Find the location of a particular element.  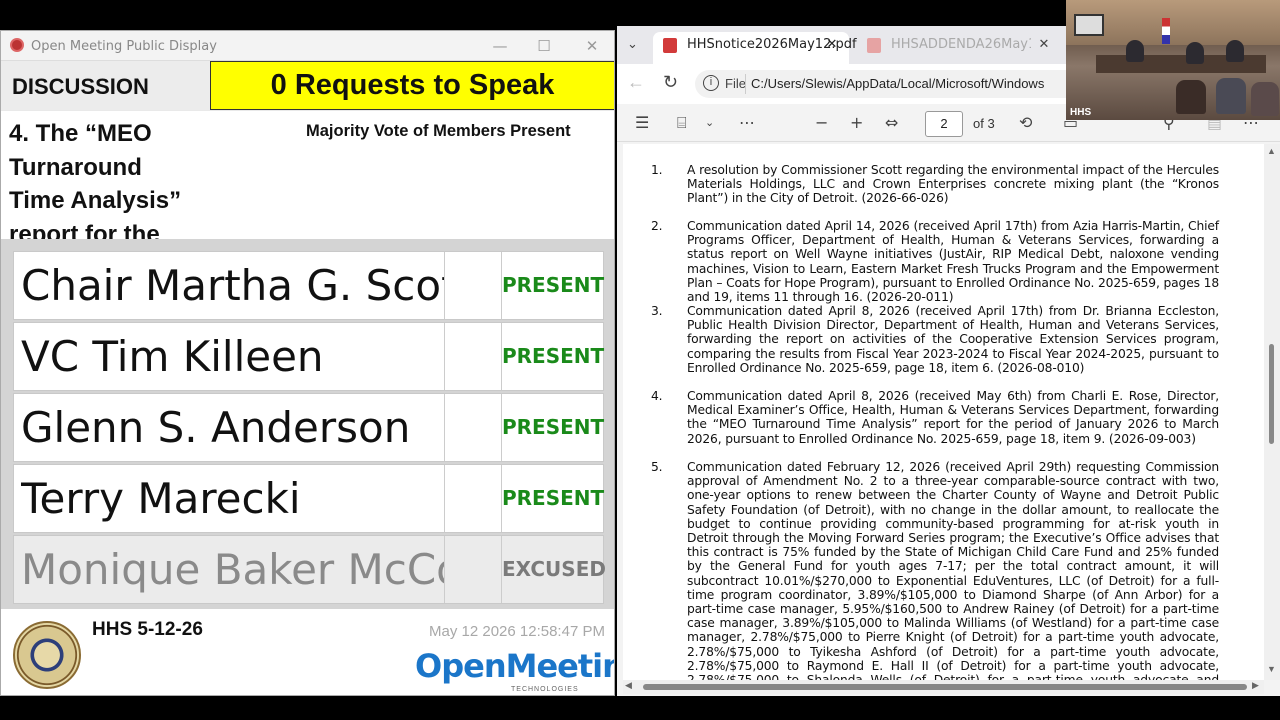

om-title-bar: Open Meeting Public Display — ☐ ✕ is located at coordinates (307, 46).